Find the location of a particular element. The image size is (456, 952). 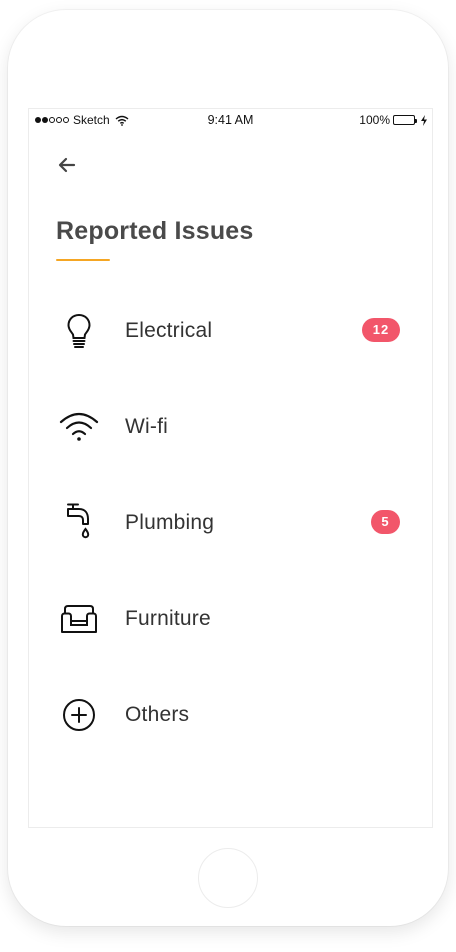

issue-count-badge: 5 is located at coordinates (385, 522).